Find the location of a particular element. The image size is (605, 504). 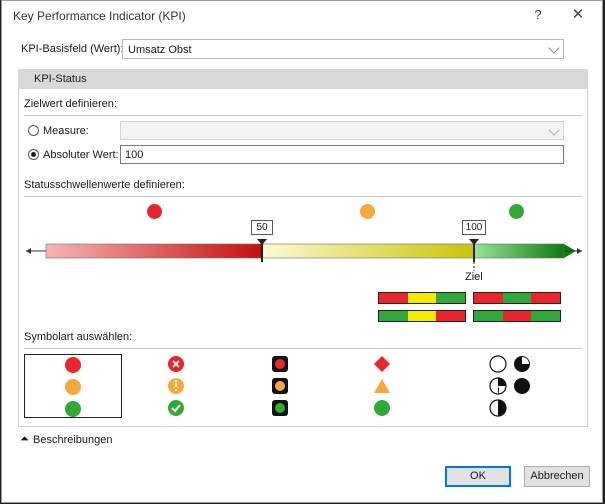

threshold-low-box: 50 is located at coordinates (262, 227).